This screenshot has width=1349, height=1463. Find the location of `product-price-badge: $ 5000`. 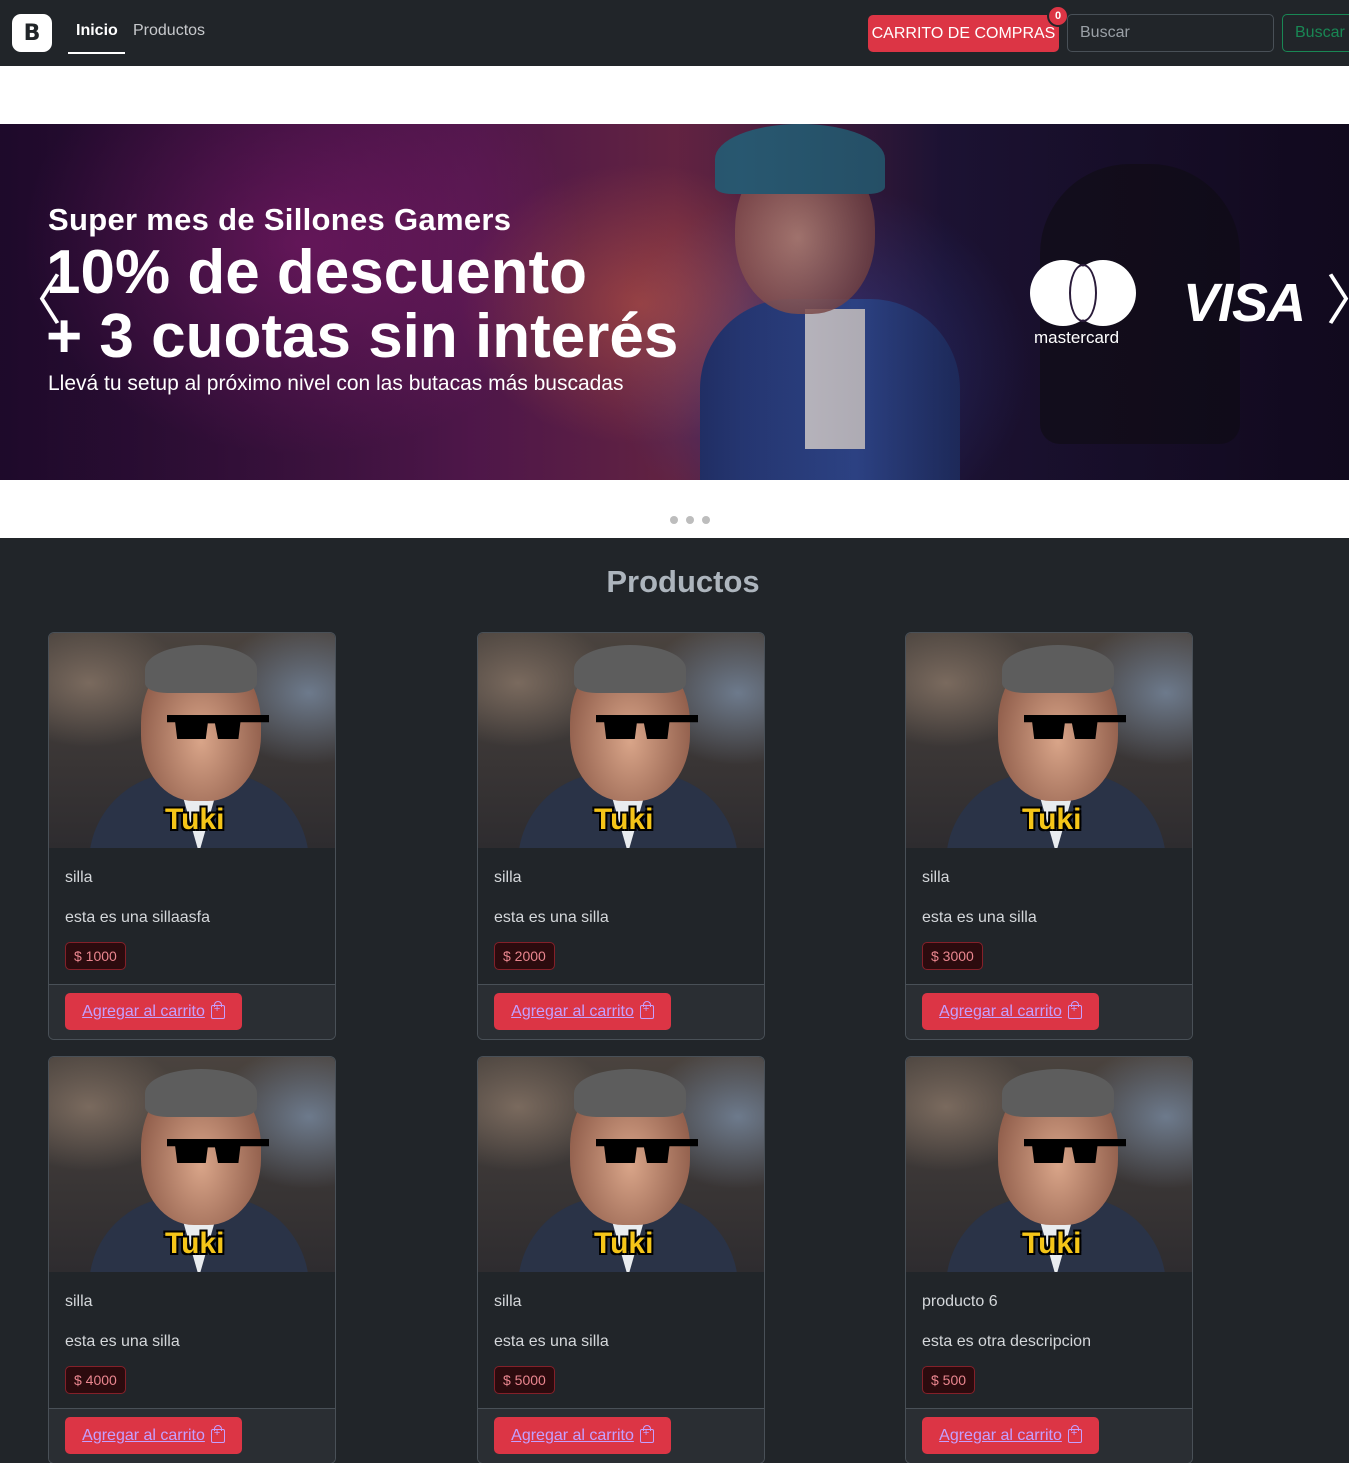

product-price-badge: $ 5000 is located at coordinates (524, 1380).